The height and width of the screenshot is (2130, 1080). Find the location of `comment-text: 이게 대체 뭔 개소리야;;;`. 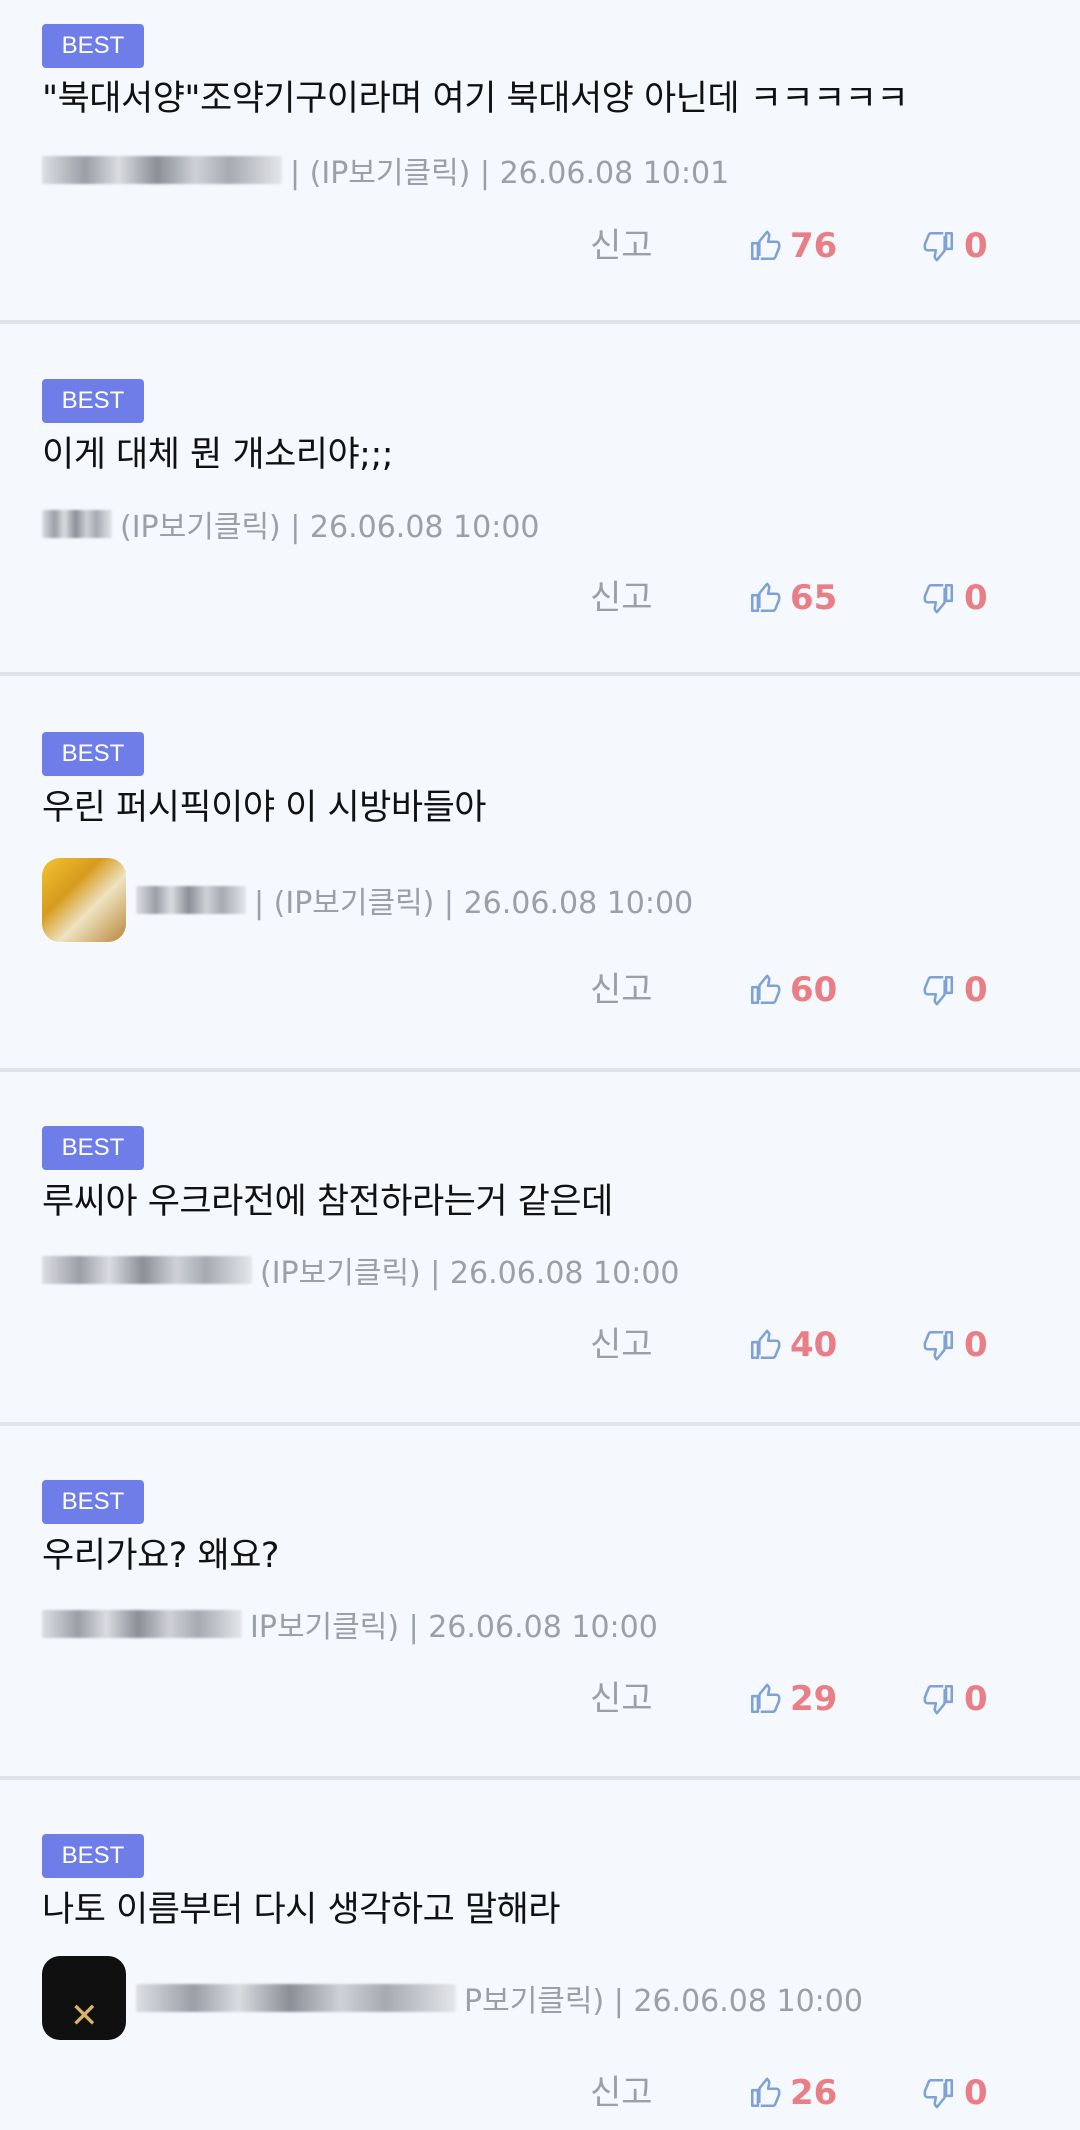

comment-text: 이게 대체 뭔 개소리야;;; is located at coordinates (218, 455).